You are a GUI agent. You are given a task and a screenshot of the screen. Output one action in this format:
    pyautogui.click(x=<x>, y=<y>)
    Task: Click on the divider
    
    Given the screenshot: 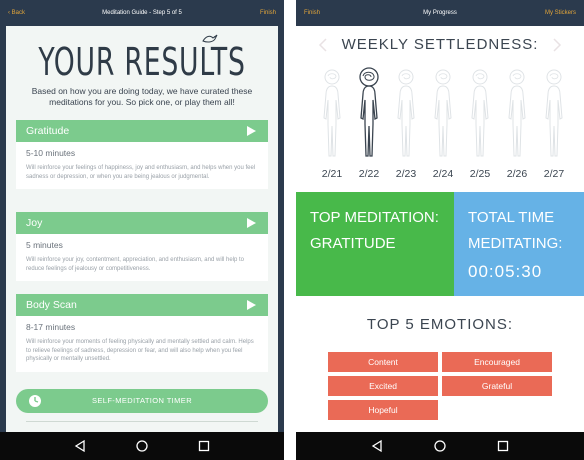 What is the action you would take?
    pyautogui.click(x=142, y=421)
    